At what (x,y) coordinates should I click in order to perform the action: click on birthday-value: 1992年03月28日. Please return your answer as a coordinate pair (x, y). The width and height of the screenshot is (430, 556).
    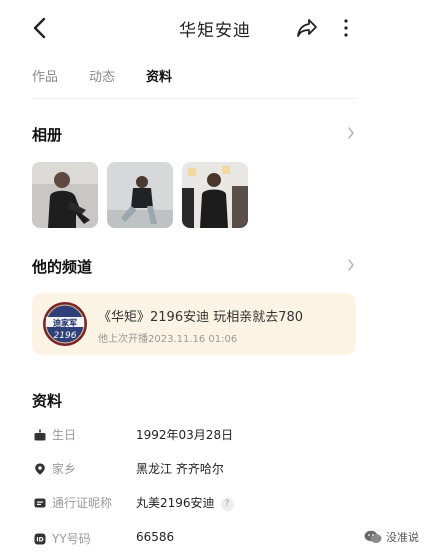
    Looking at the image, I should click on (185, 435).